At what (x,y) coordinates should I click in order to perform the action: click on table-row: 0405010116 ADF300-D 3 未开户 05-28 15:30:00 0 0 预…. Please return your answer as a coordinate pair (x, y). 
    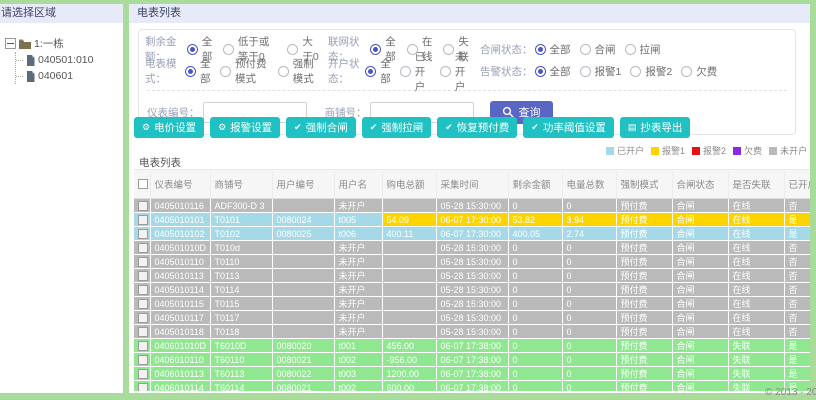
    Looking at the image, I should click on (472, 205).